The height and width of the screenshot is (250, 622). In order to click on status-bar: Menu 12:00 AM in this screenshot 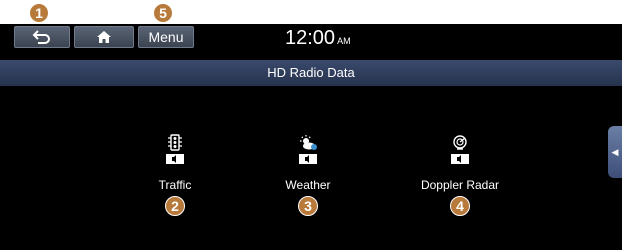, I will do `click(311, 38)`.